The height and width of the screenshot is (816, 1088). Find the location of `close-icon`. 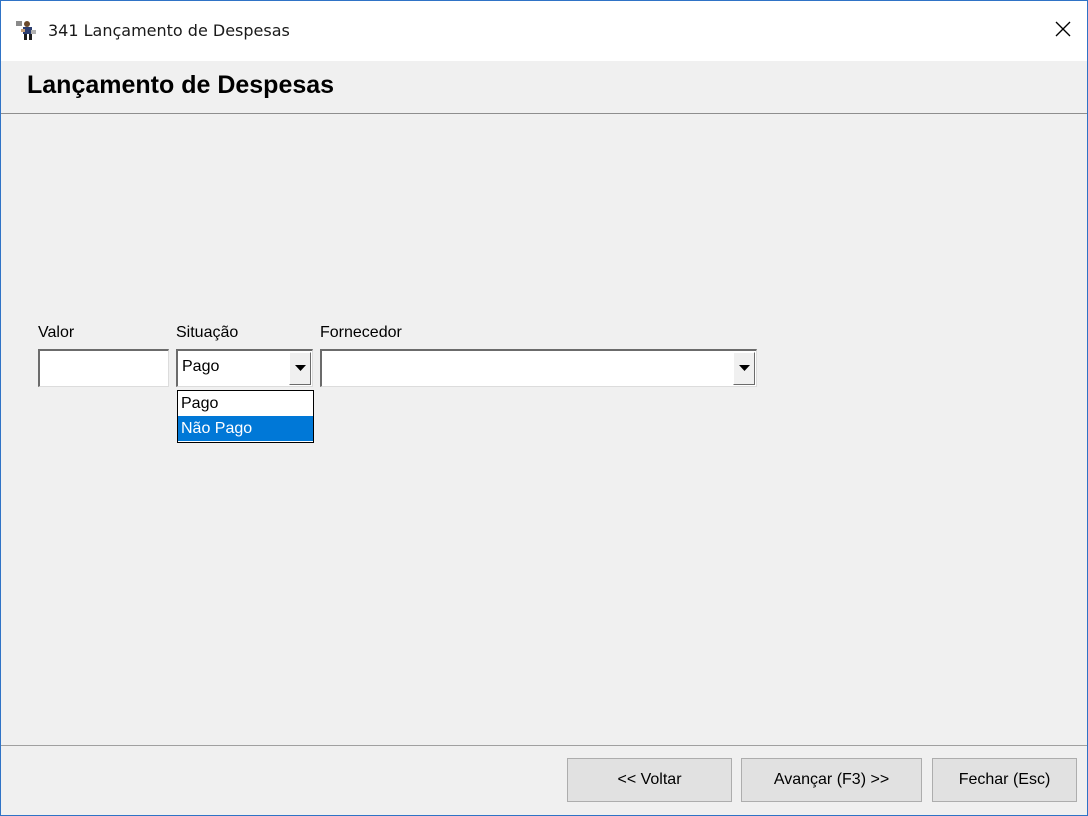

close-icon is located at coordinates (1063, 29).